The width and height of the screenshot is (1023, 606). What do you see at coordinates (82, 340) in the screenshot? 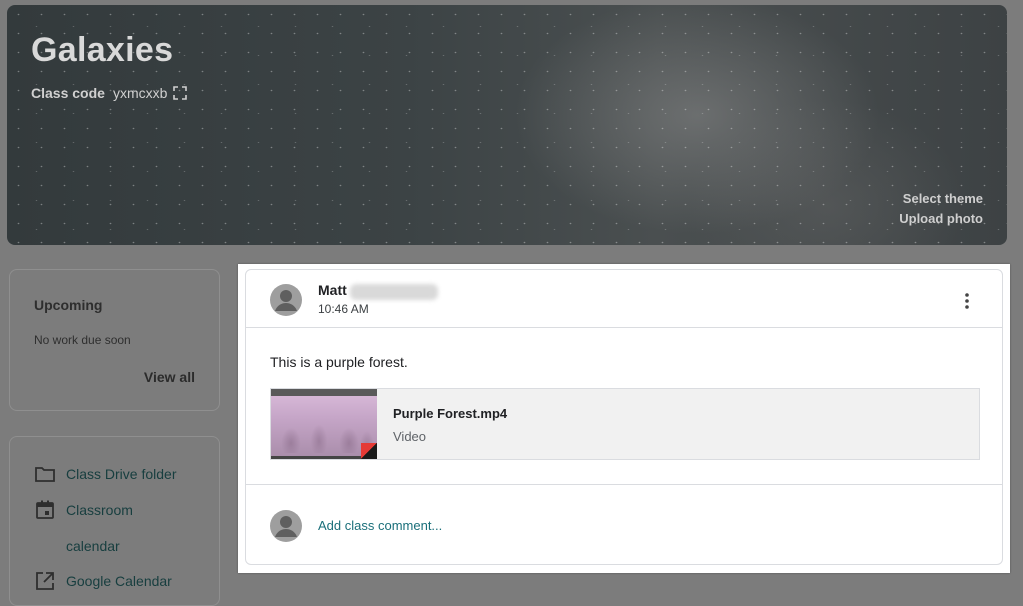
I see `upcoming-empty-text: No work due soon` at bounding box center [82, 340].